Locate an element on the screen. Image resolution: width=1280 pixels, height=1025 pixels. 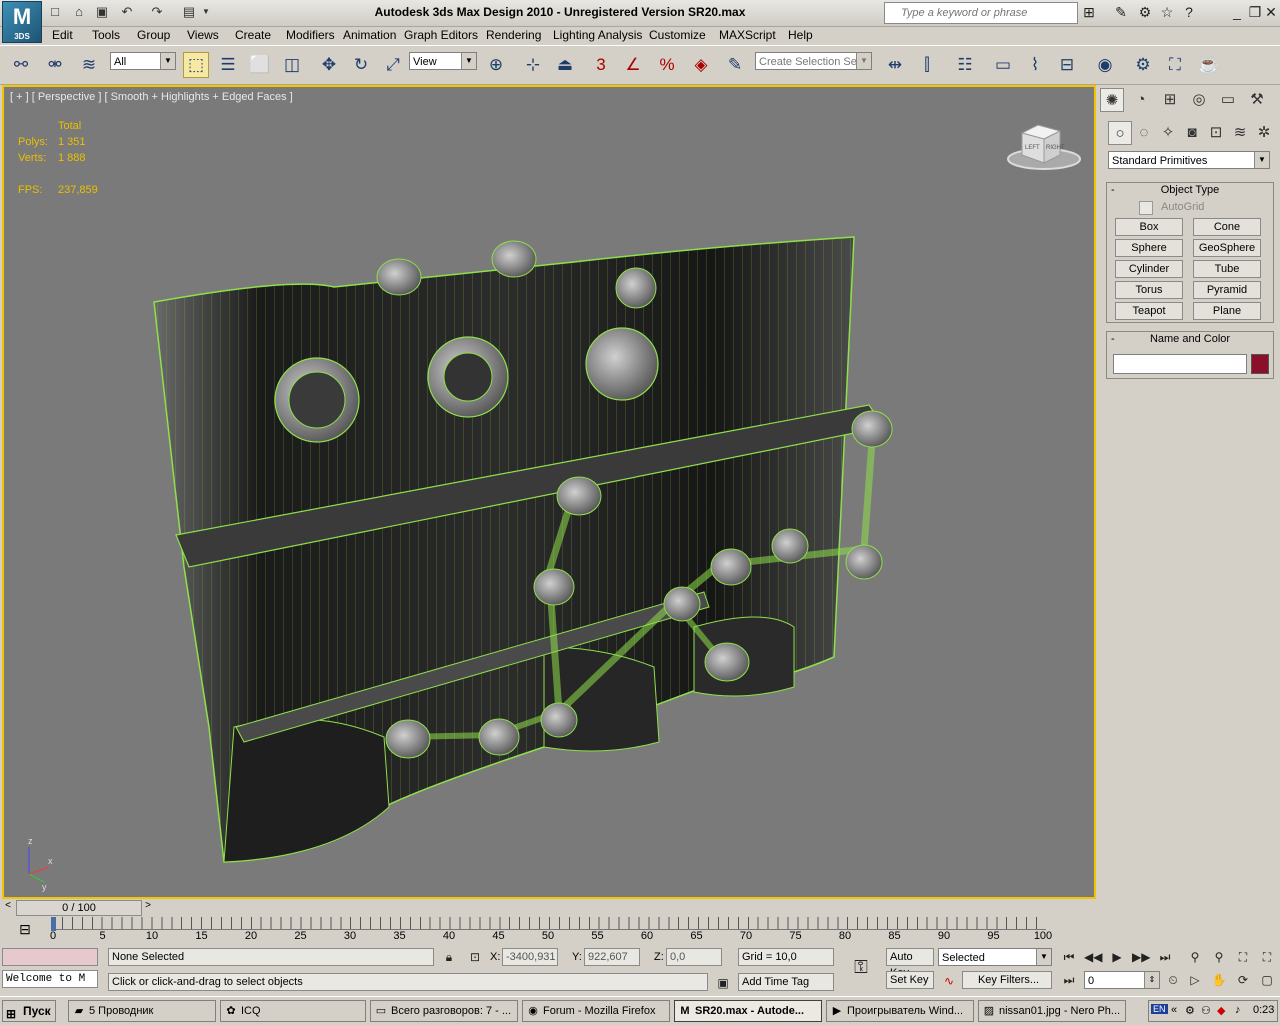
maxscript-mini-listener-top is located at coordinates (50, 957).